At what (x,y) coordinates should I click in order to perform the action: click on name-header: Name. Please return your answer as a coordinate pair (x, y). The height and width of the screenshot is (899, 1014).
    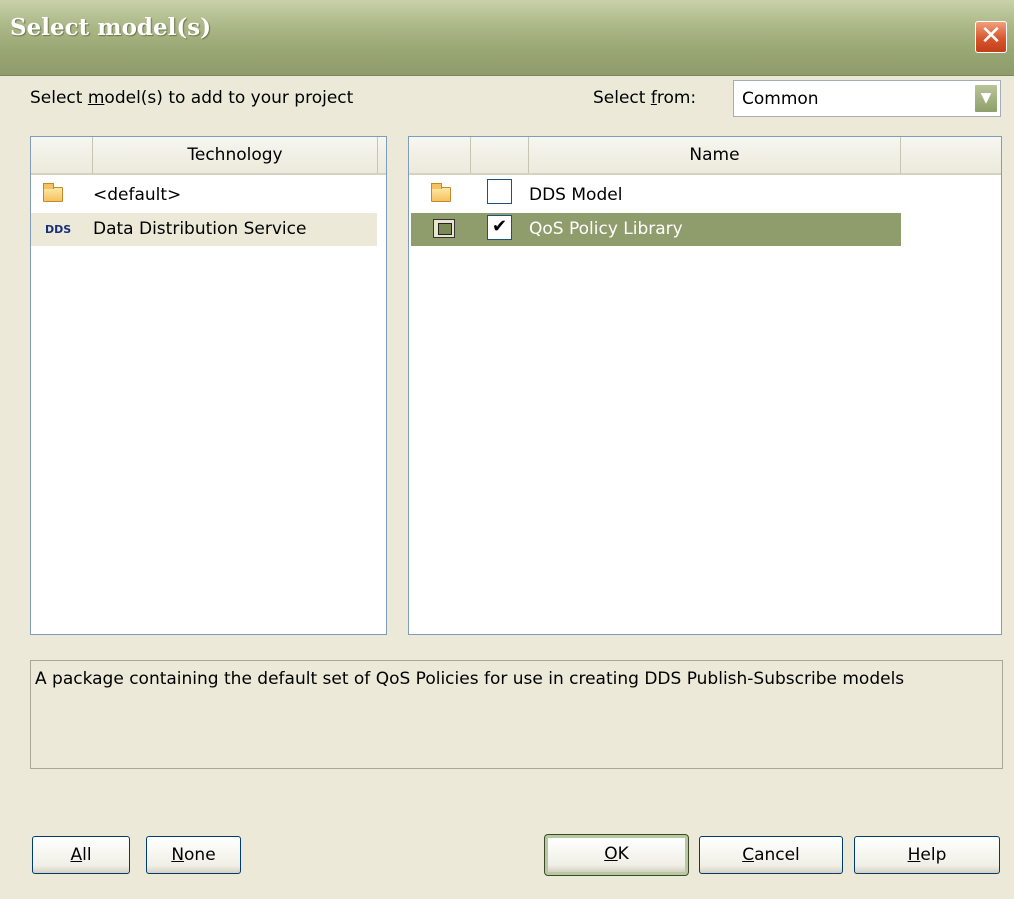
    Looking at the image, I should click on (705, 156).